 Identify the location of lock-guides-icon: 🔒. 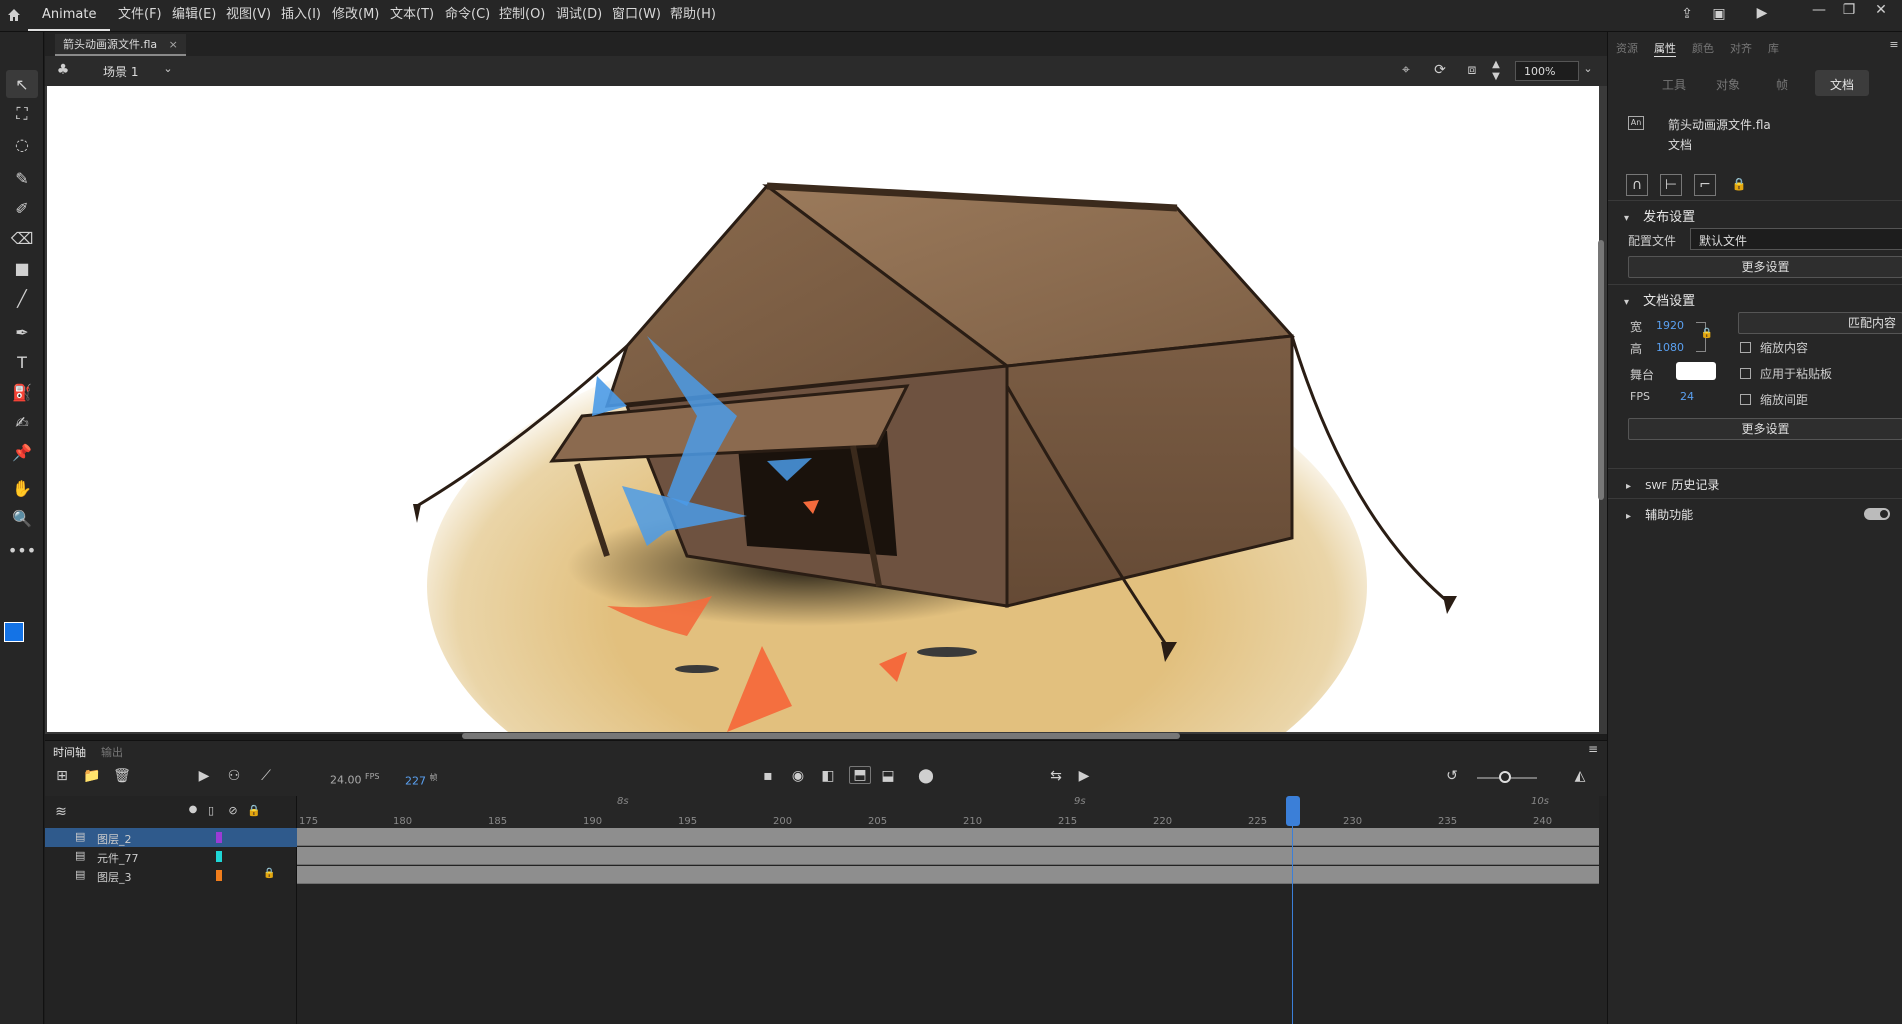
(1739, 185).